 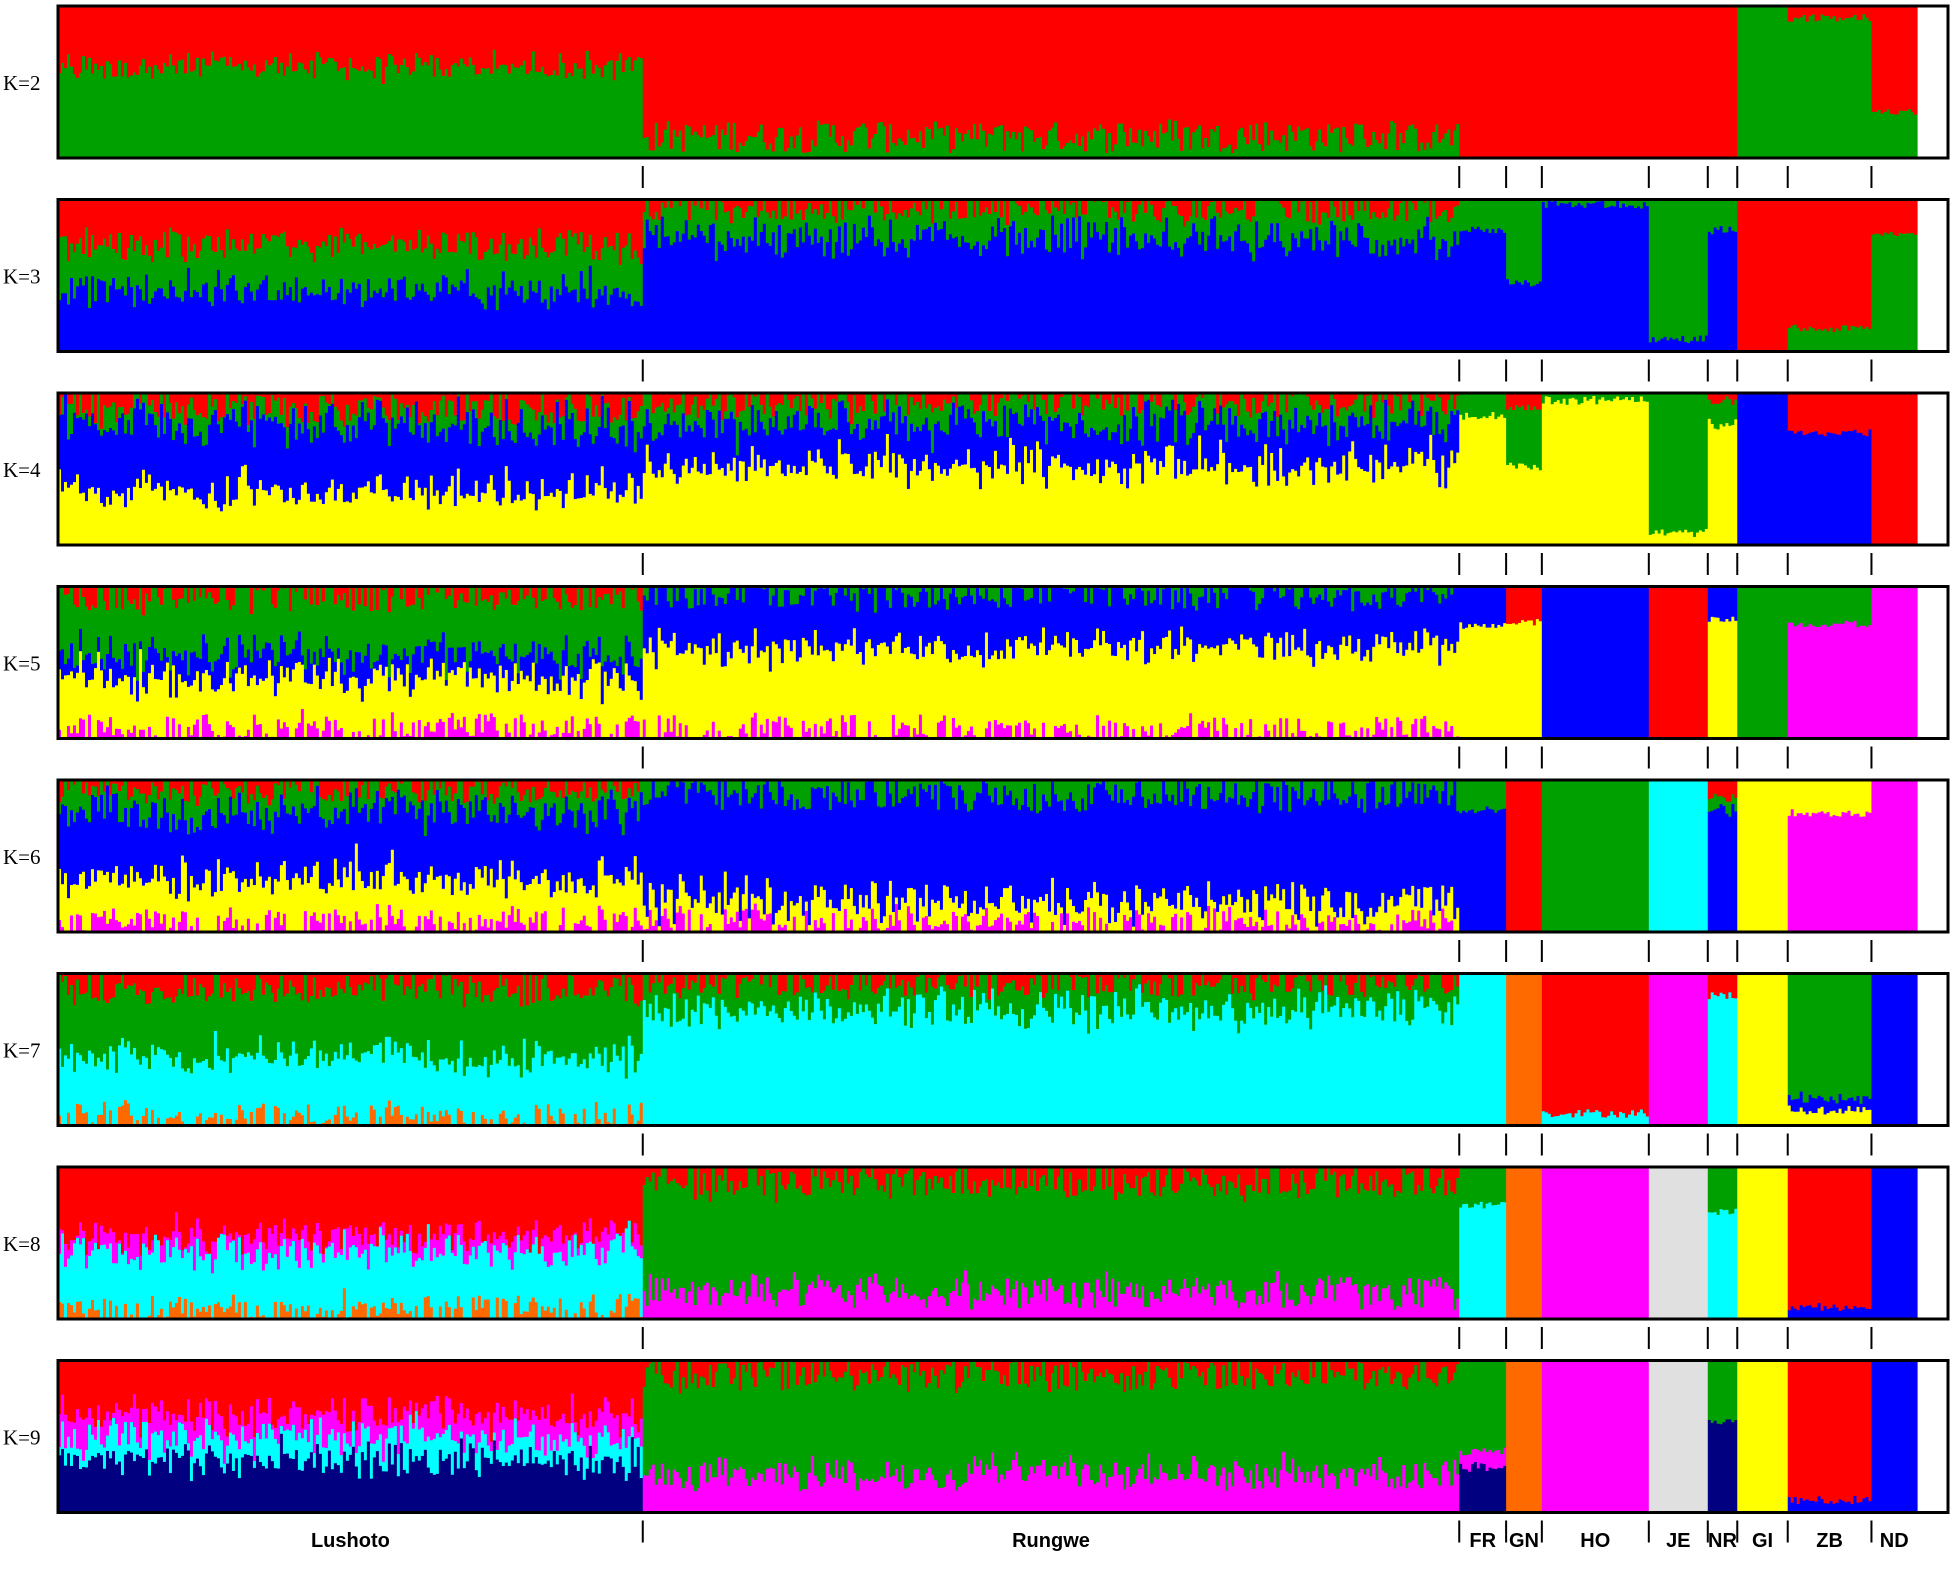 I want to click on panel-k2: K=2, so click(x=976, y=96).